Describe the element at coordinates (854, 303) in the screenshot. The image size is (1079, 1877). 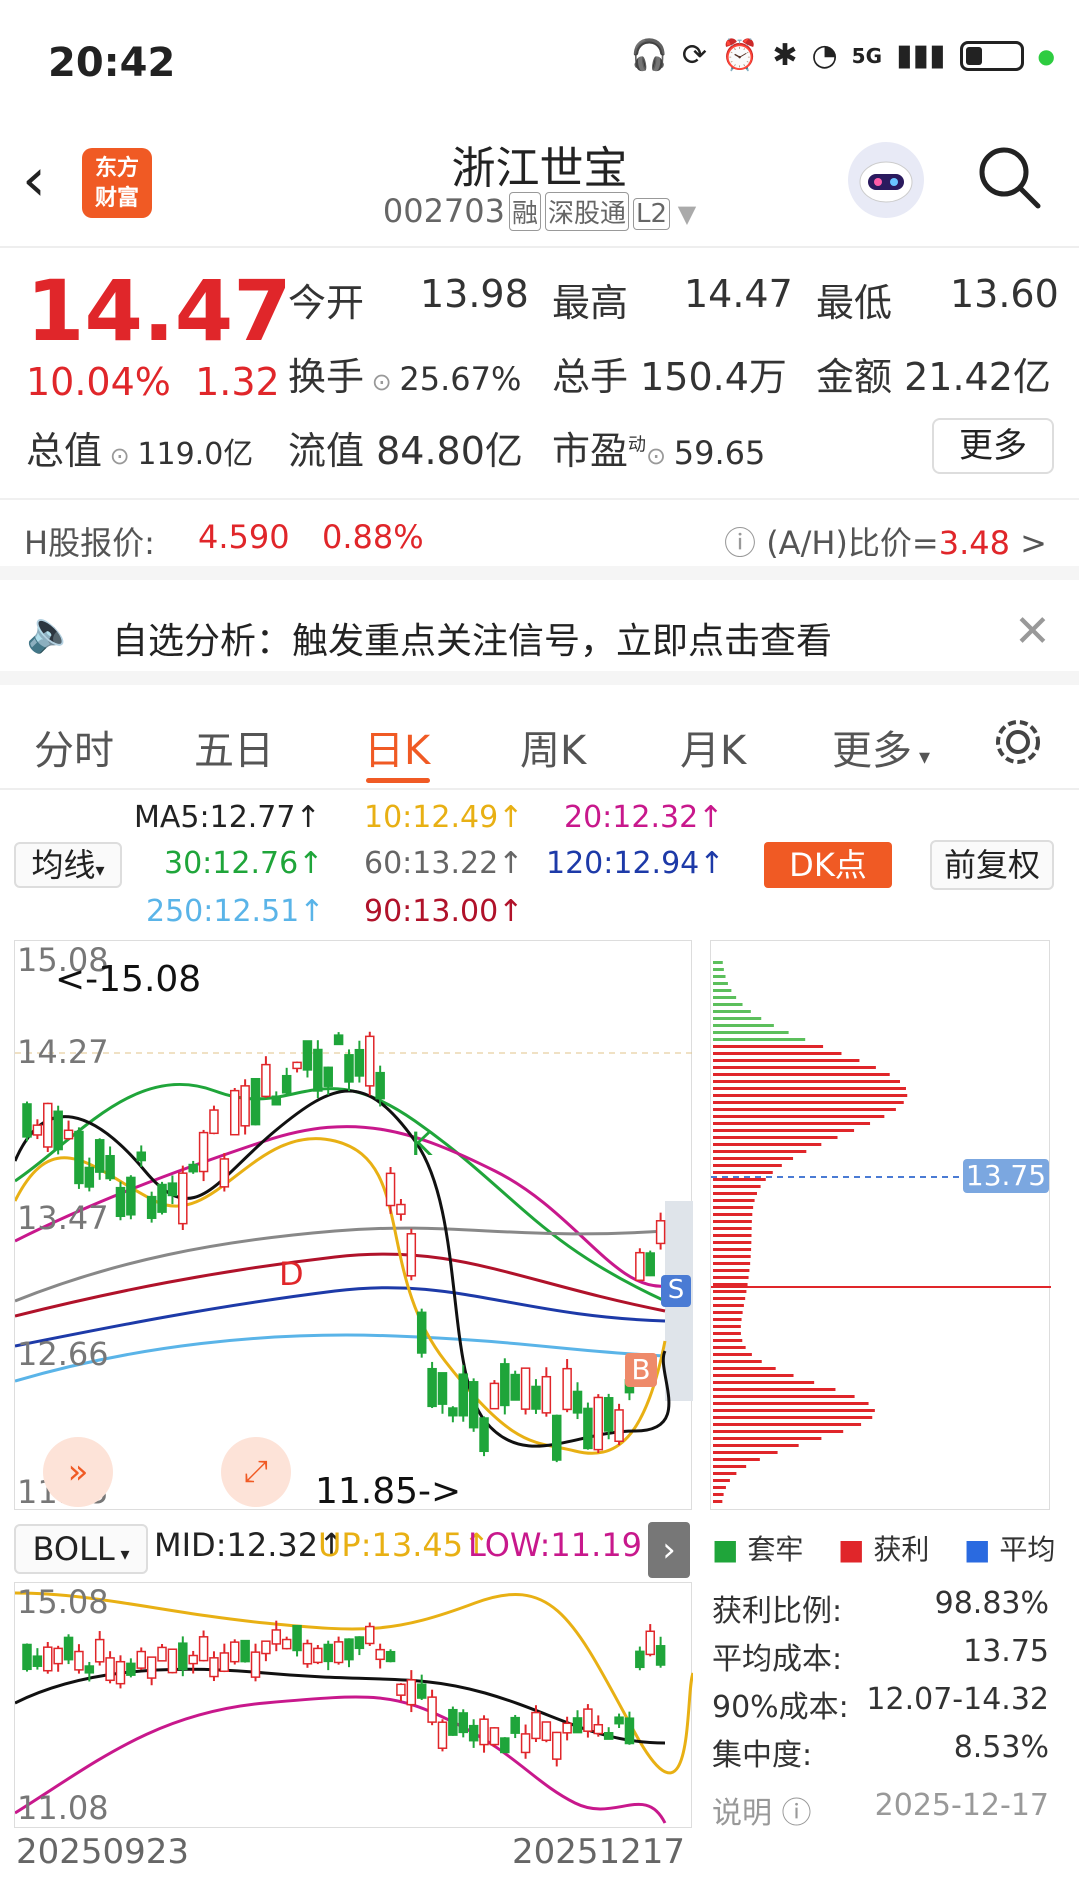
I see `low-label: 最低` at that location.